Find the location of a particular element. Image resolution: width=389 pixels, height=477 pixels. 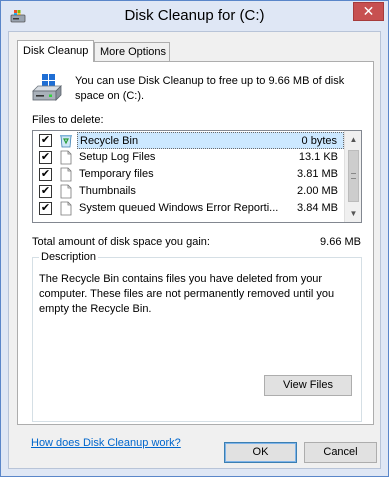

tab-disk-cleanup: Disk Cleanup is located at coordinates (55, 51).